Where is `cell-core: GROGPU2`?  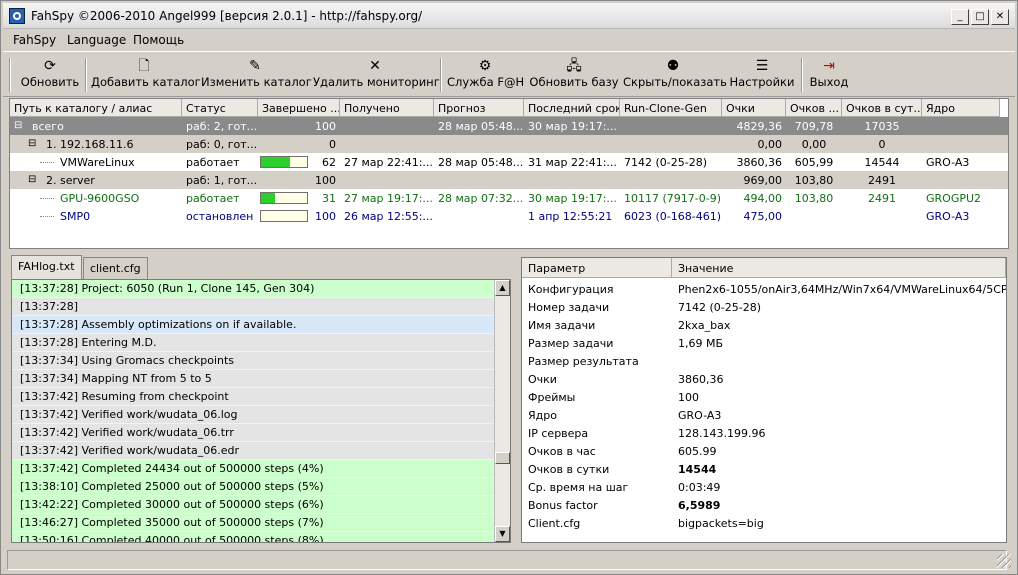
cell-core: GROGPU2 is located at coordinates (954, 198).